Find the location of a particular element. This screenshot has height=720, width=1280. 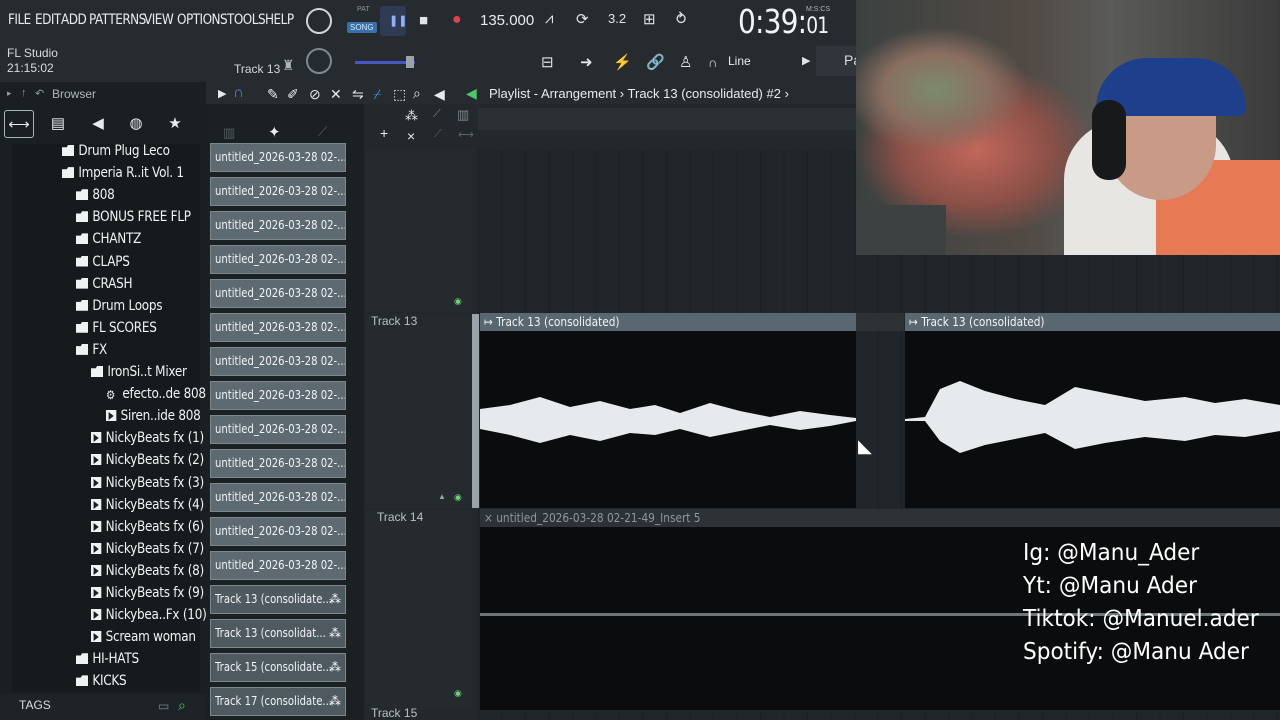

clip-track13-b-body is located at coordinates (1092, 419).